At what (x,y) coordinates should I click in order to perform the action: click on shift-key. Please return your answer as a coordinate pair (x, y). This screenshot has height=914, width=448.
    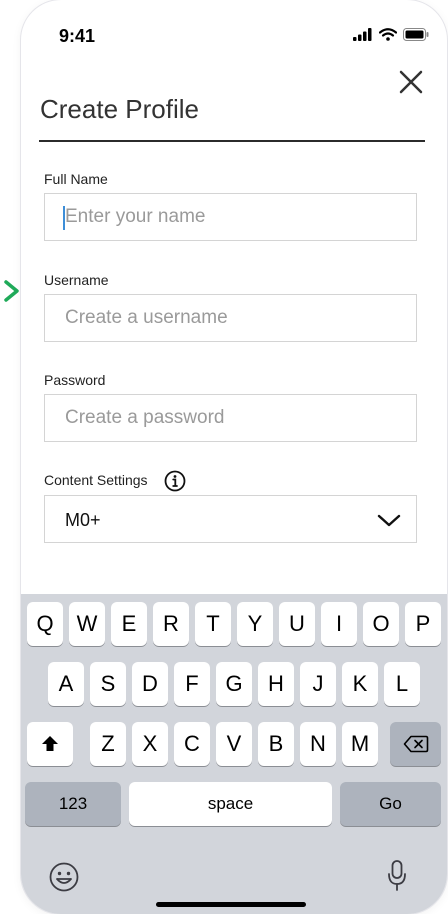
    Looking at the image, I should click on (50, 744).